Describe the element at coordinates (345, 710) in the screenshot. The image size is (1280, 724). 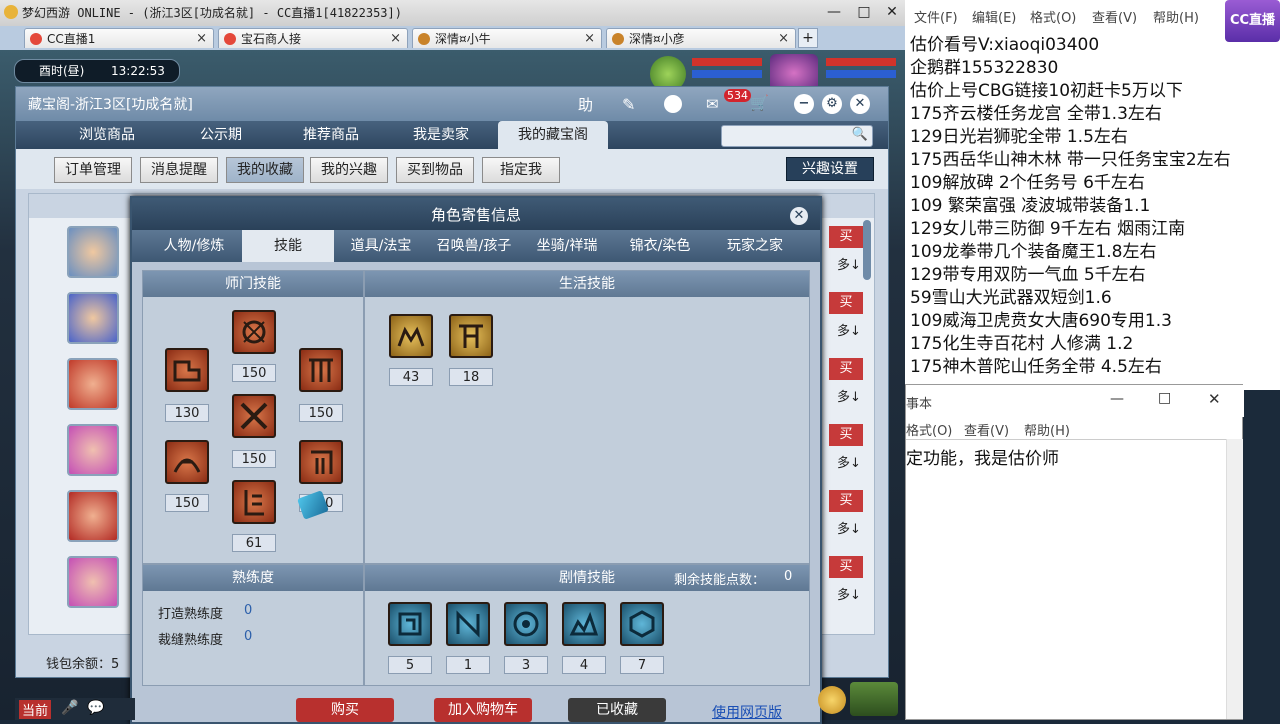
I see `buy-action-button: 购买` at that location.